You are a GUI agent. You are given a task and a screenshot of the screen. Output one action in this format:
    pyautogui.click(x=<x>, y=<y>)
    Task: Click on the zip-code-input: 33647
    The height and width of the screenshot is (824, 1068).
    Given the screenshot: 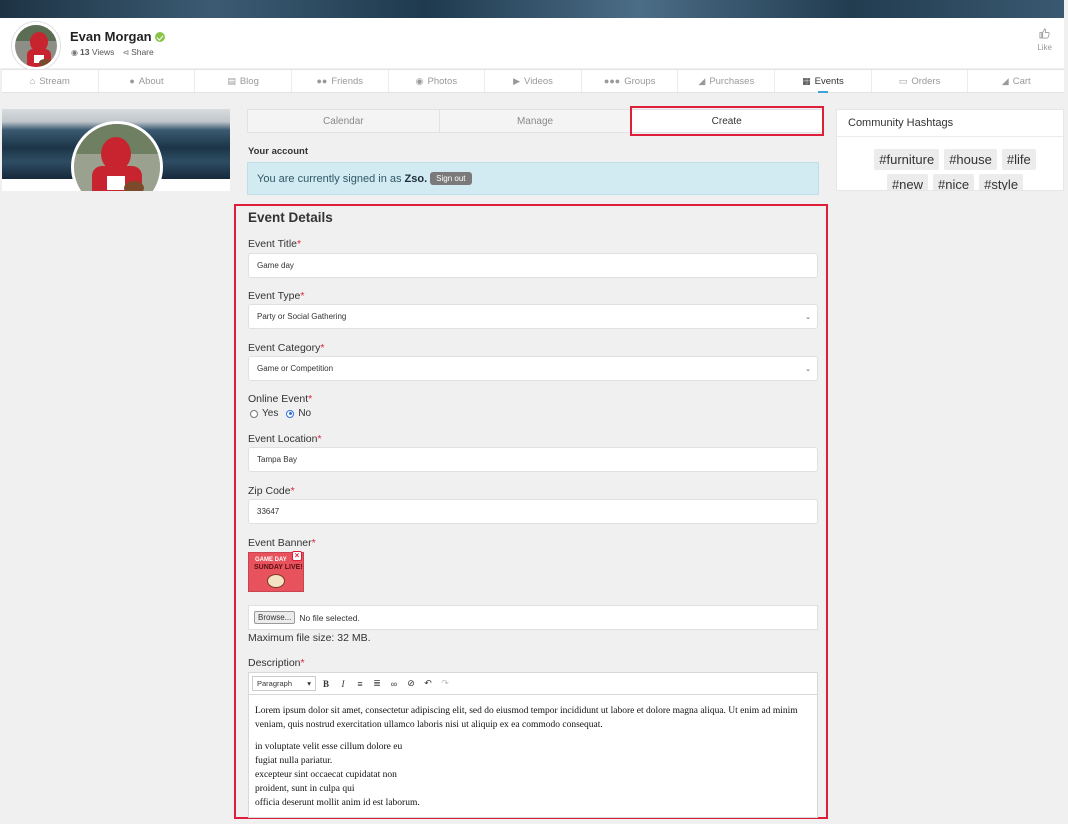 What is the action you would take?
    pyautogui.click(x=533, y=511)
    